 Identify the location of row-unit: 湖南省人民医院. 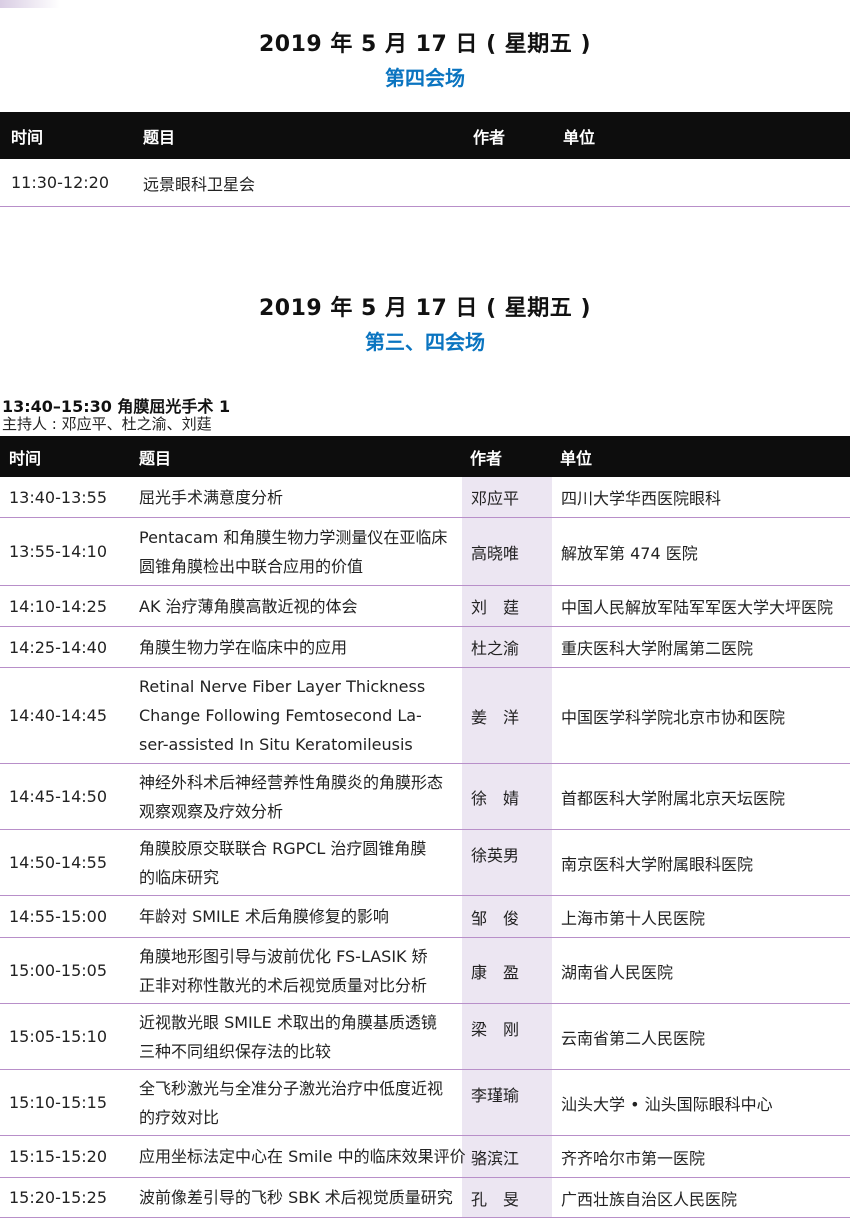
(617, 972).